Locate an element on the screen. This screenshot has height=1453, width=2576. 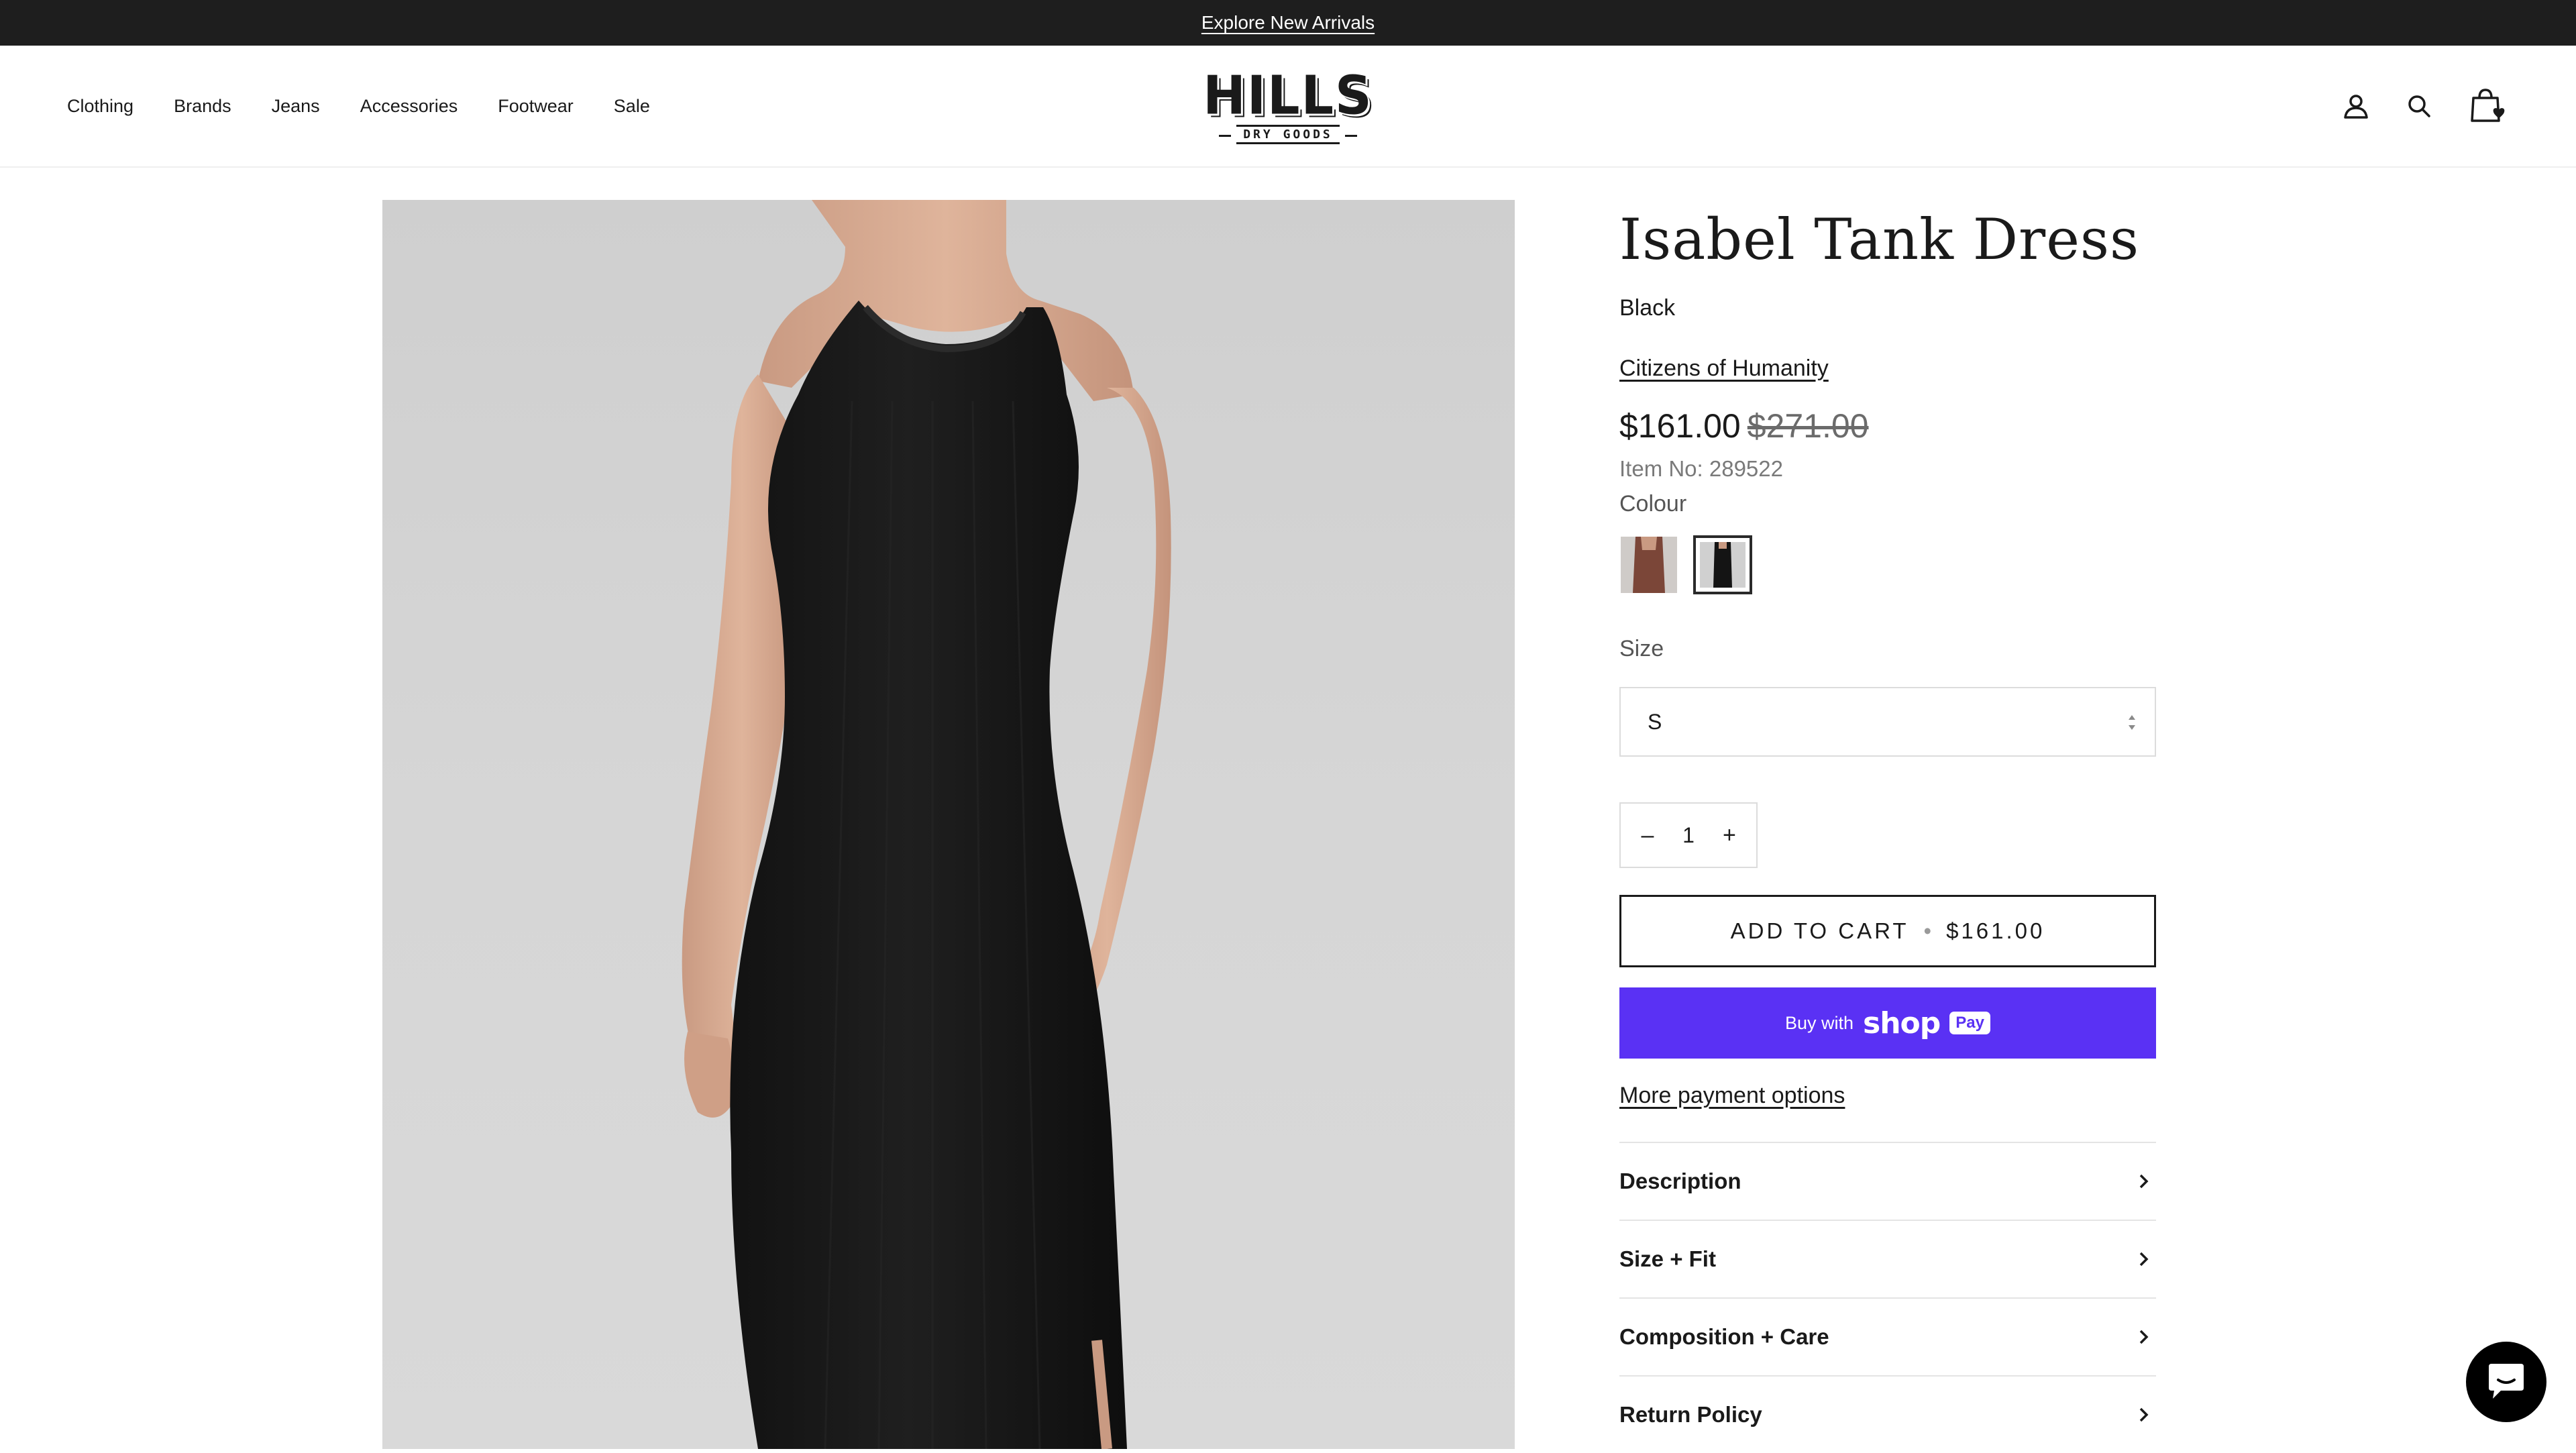
shop-pay-badge: Pay is located at coordinates (1969, 1023).